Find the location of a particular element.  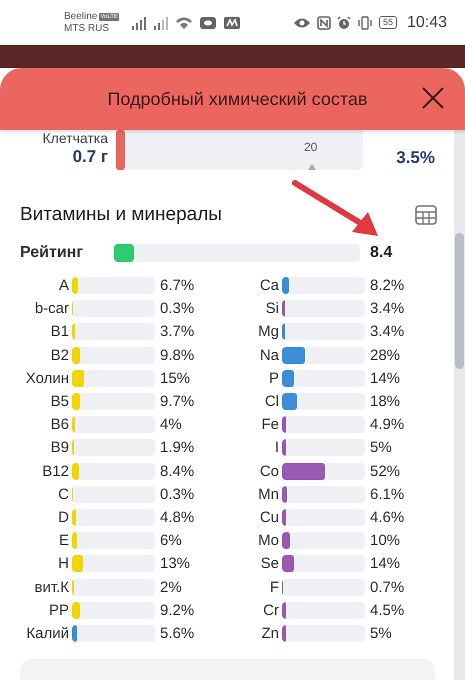

nutrient-name: P is located at coordinates (274, 378).